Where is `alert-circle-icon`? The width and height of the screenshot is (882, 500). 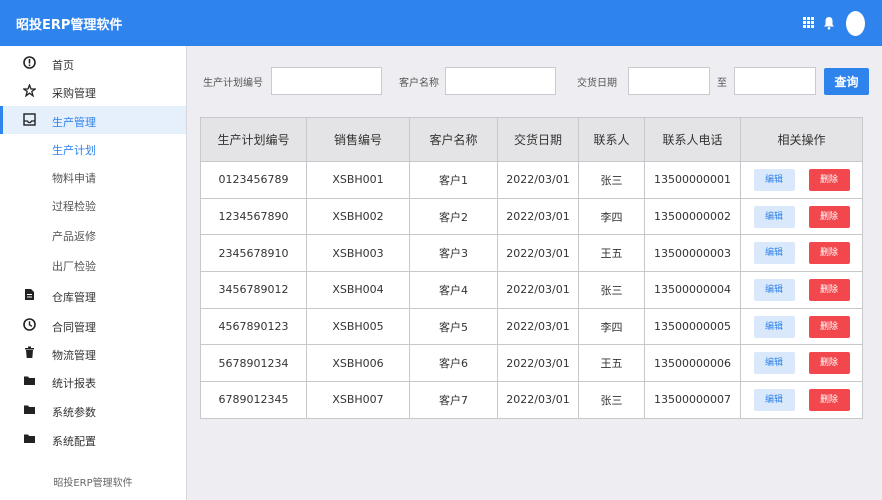 alert-circle-icon is located at coordinates (29, 62).